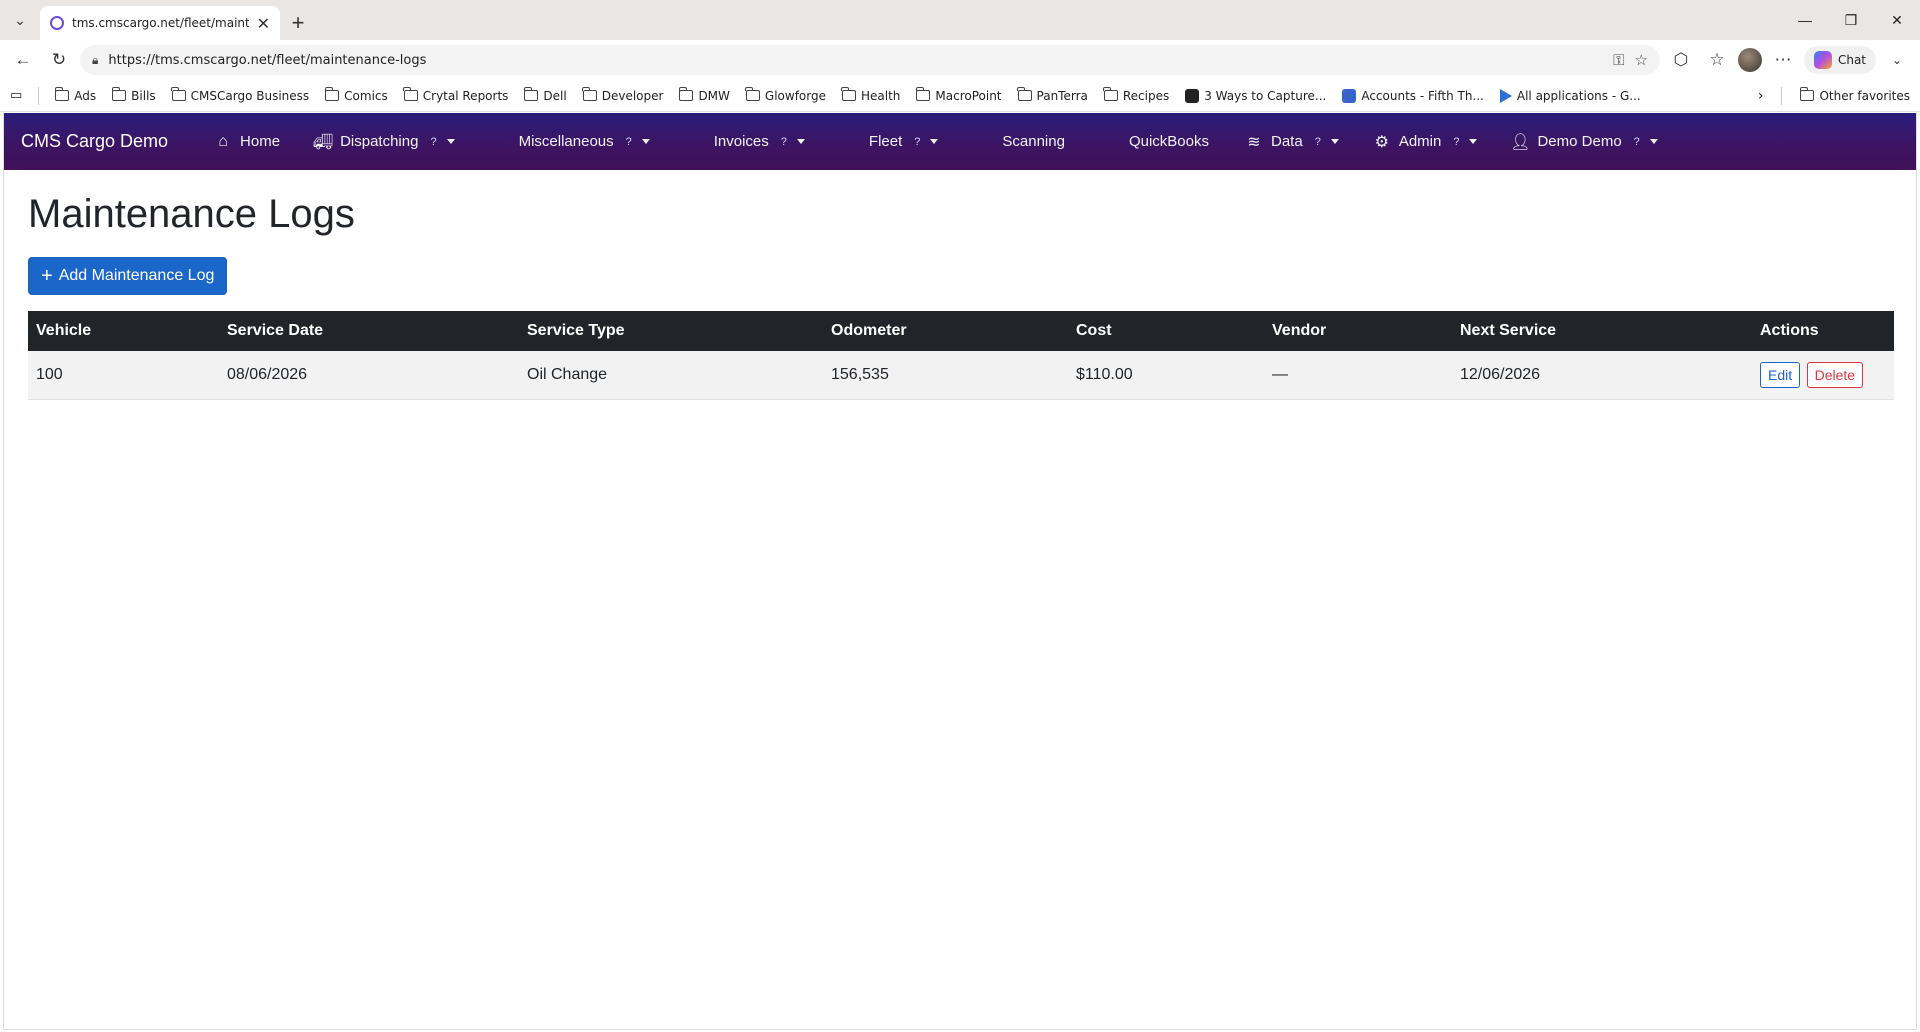  Describe the element at coordinates (95, 60) in the screenshot. I see `site-info-icon: 🔒︎` at that location.